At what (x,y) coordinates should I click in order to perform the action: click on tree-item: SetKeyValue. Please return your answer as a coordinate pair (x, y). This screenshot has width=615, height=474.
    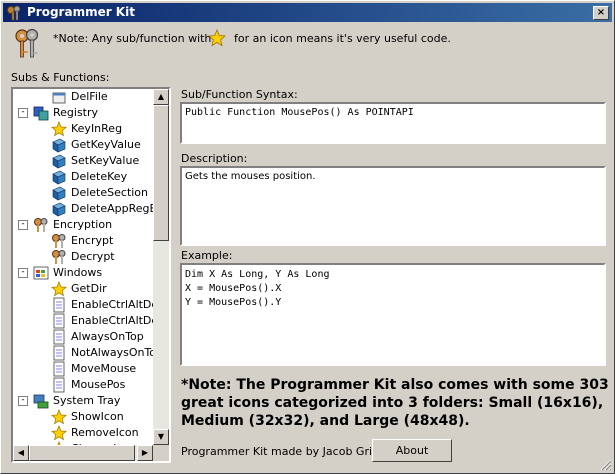
    Looking at the image, I should click on (83, 161).